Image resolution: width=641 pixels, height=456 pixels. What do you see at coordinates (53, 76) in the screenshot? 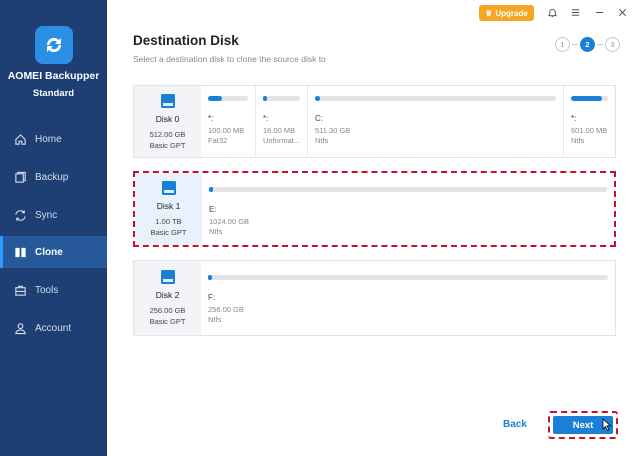
I see `app-name: AOMEI Backupper` at bounding box center [53, 76].